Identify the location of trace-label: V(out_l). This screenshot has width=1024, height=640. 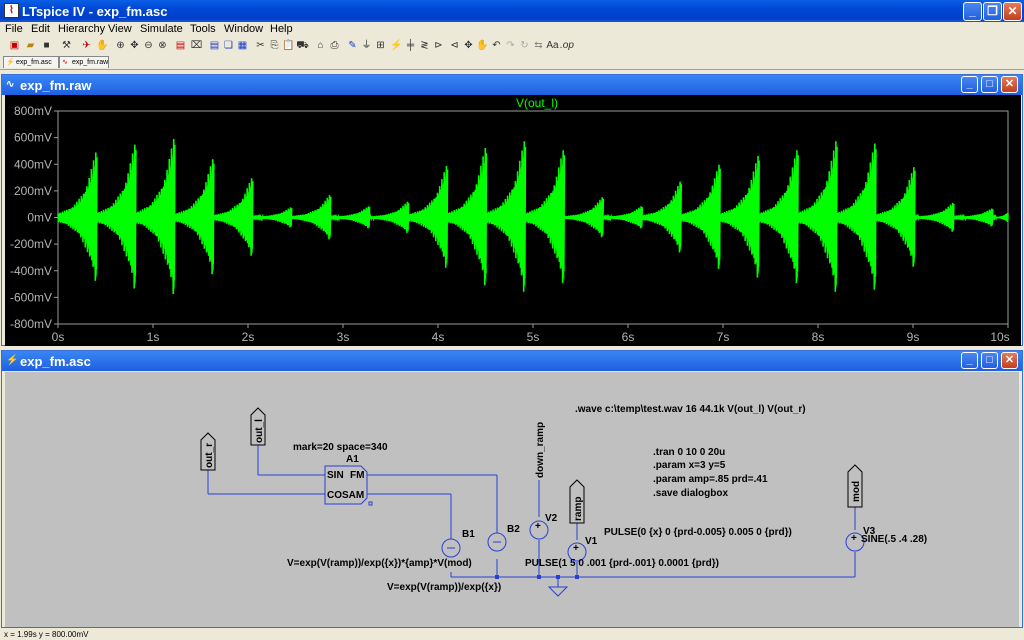
(537, 103).